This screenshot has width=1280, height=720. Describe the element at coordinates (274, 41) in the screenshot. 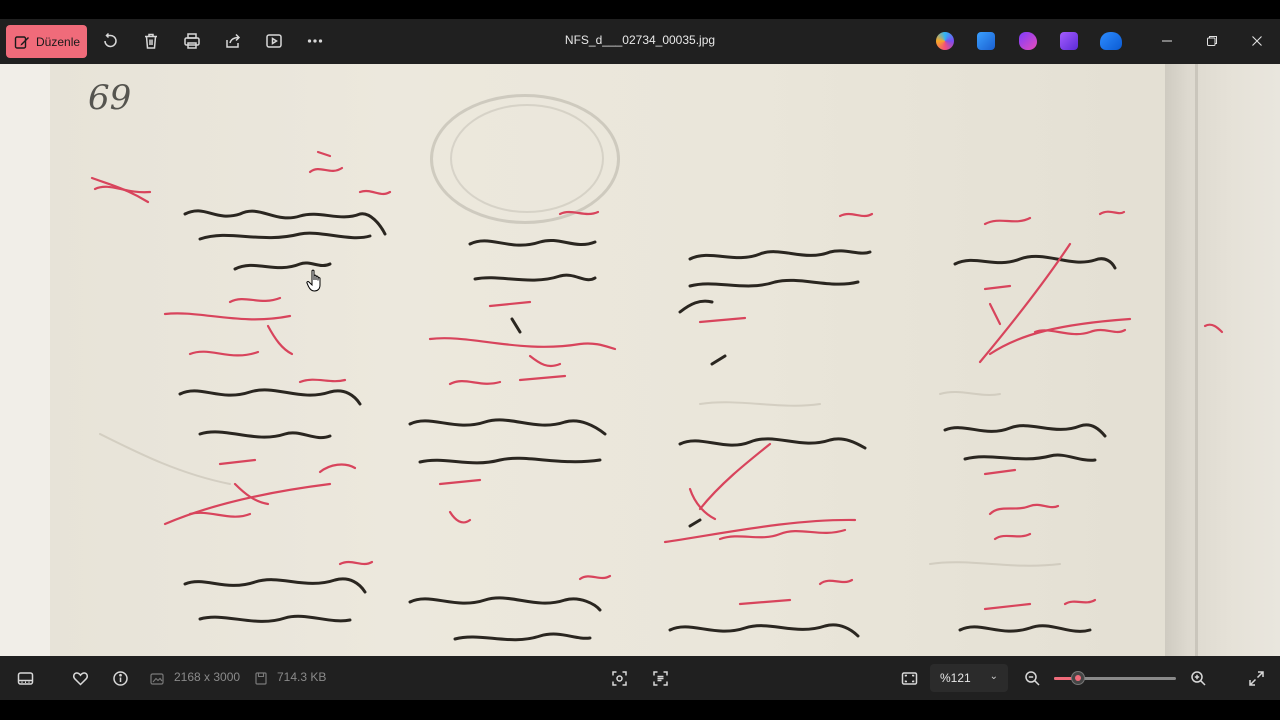

I see `slideshow-icon` at that location.